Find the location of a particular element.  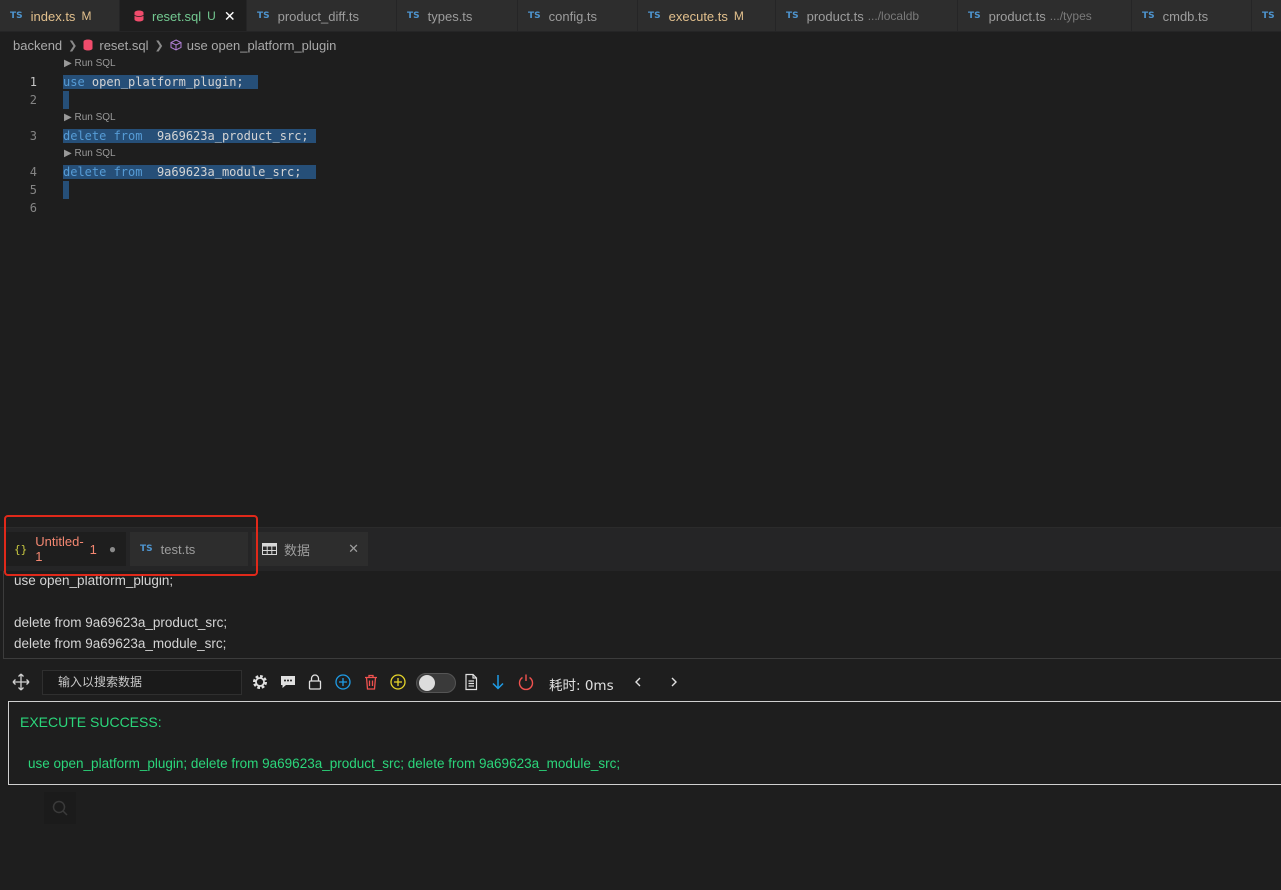

lock-icon is located at coordinates (315, 682).